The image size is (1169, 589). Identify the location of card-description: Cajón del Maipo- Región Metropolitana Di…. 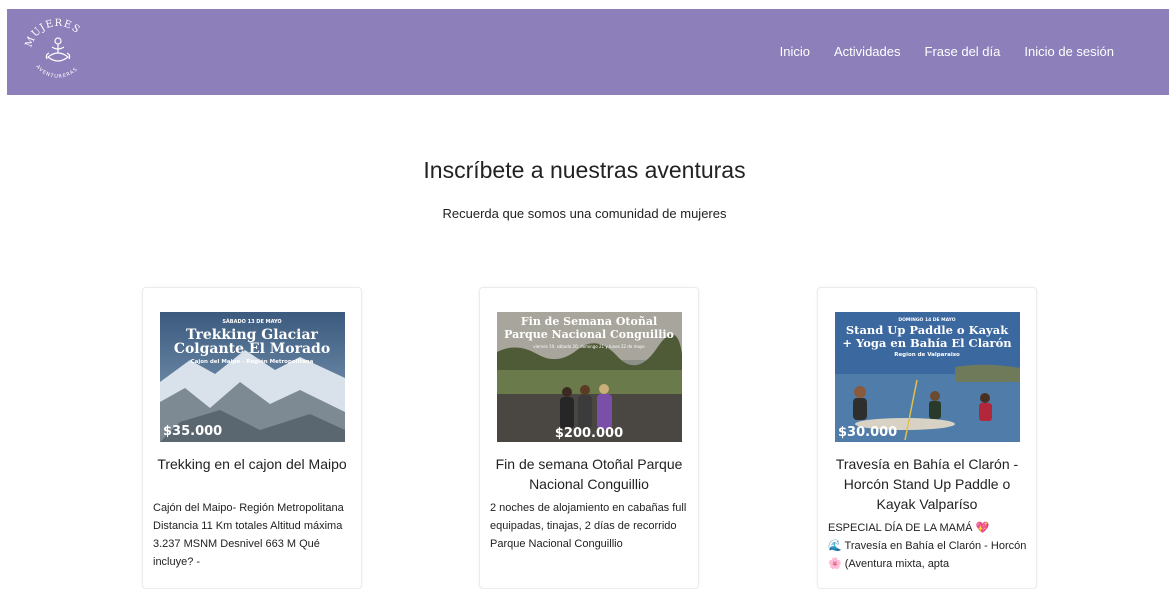
(248, 535).